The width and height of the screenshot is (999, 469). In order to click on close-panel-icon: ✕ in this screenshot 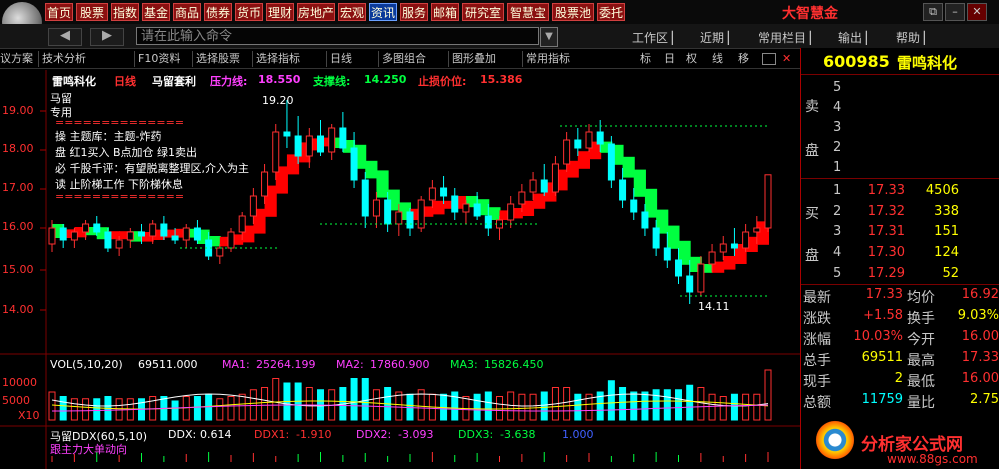, I will do `click(786, 59)`.